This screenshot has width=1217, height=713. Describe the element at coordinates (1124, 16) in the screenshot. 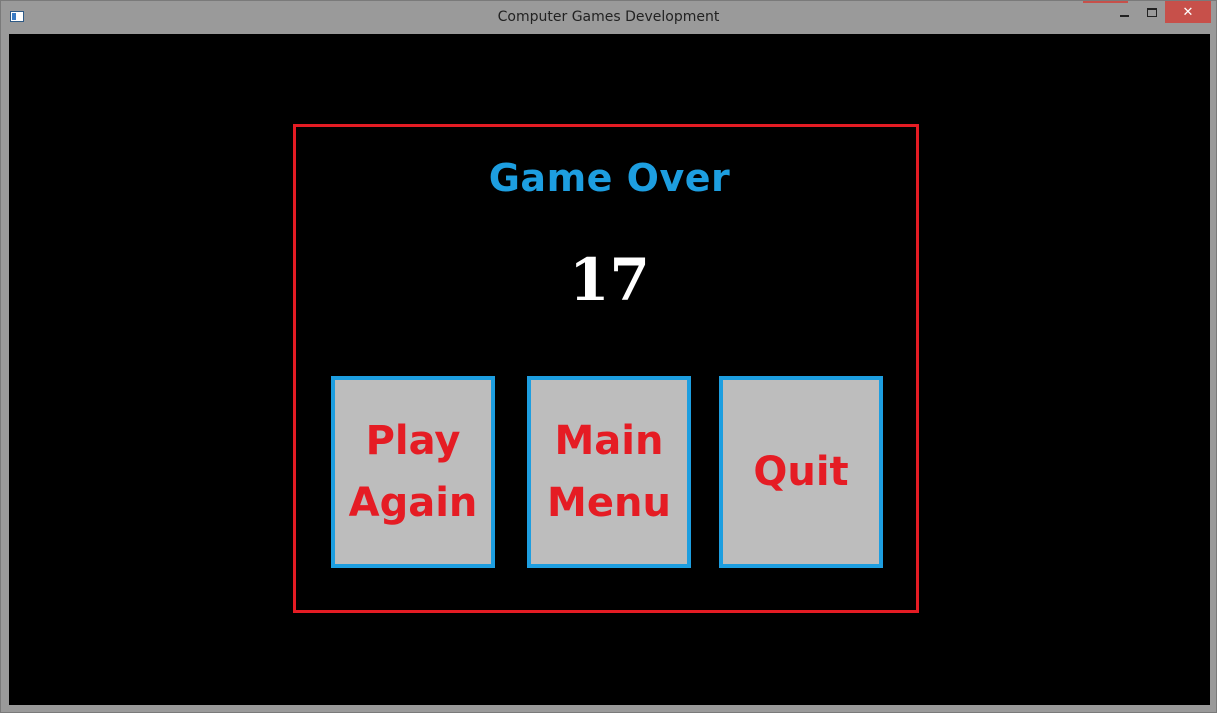

I see `minimize-icon` at that location.